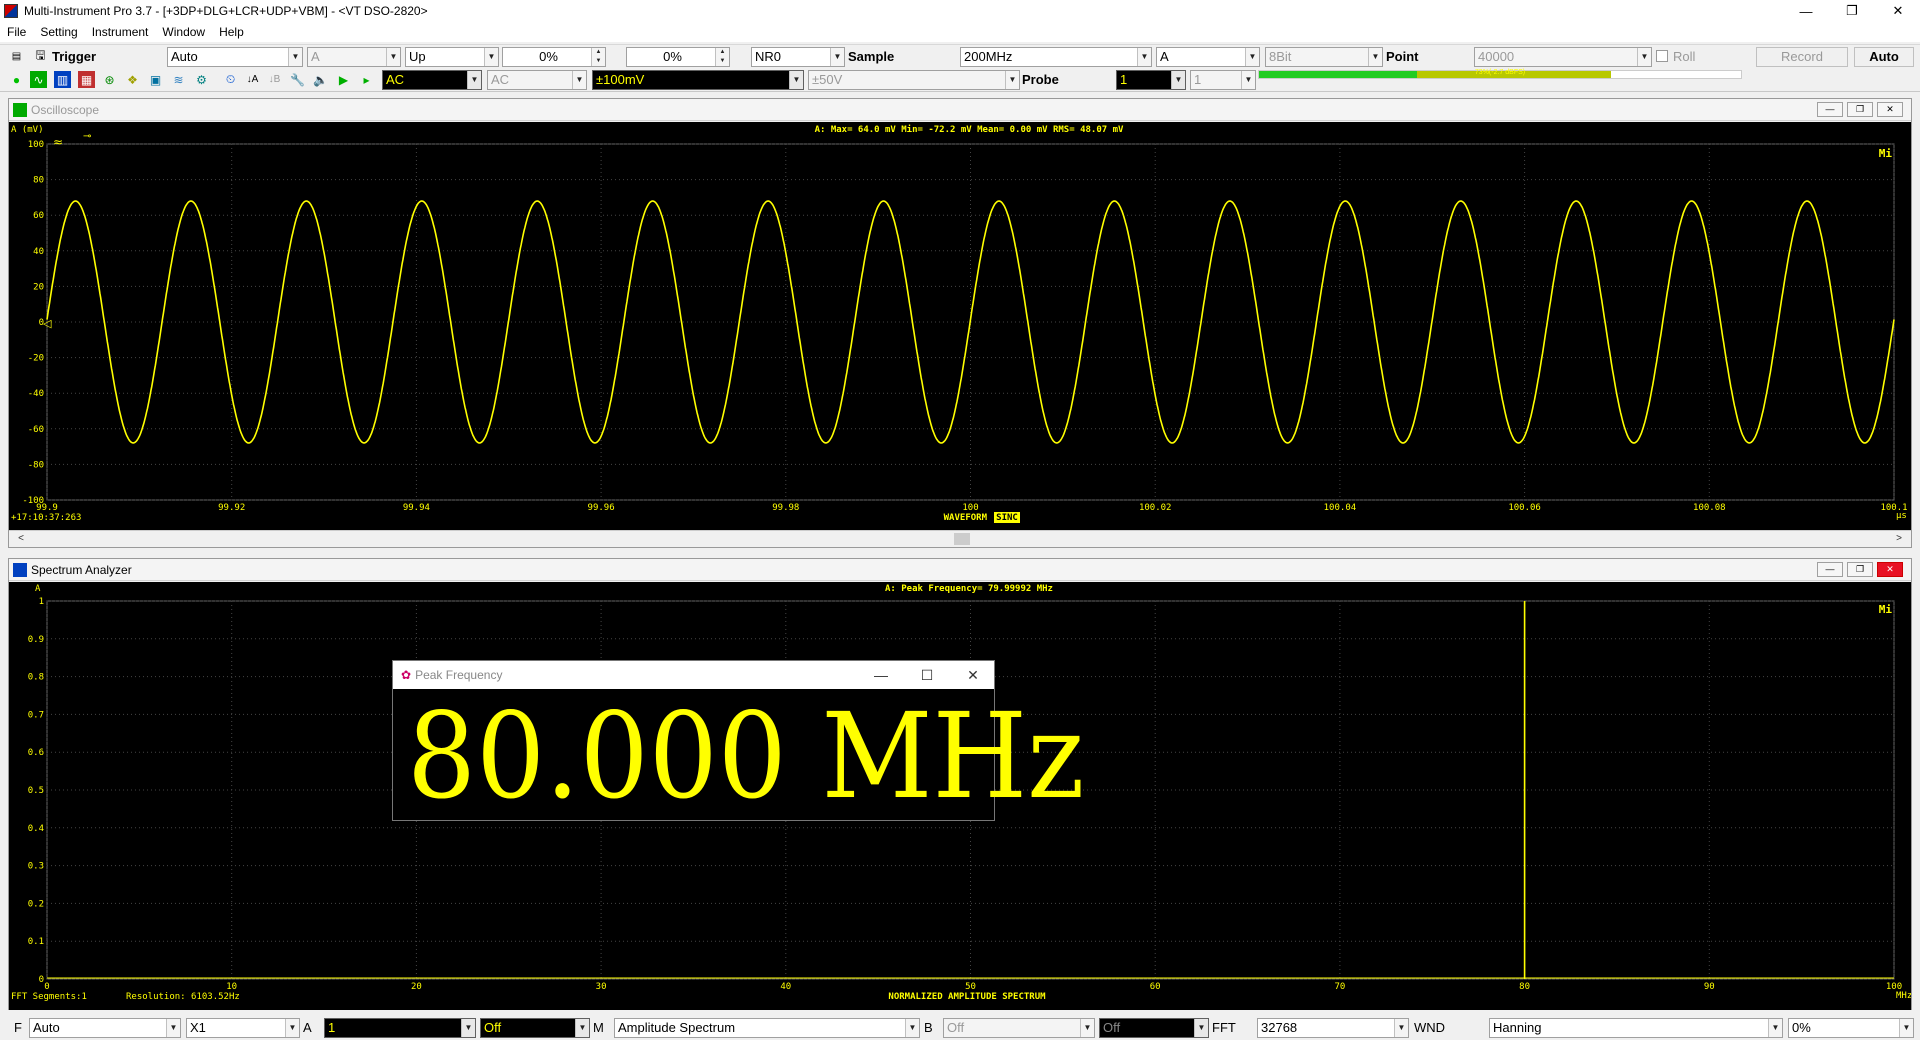  What do you see at coordinates (1208, 57) in the screenshot?
I see `sample-channel-select: A ▼` at bounding box center [1208, 57].